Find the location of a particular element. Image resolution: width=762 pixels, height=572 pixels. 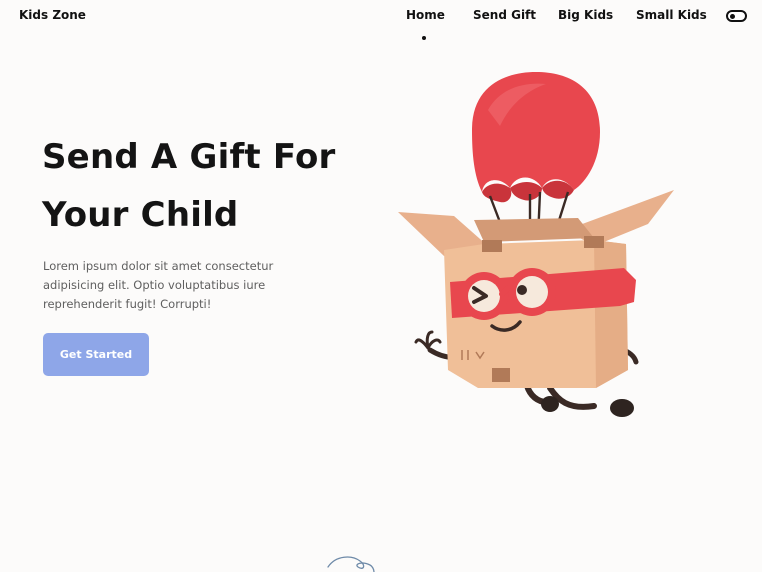

nav-send-gift: Send Gift is located at coordinates (504, 15).